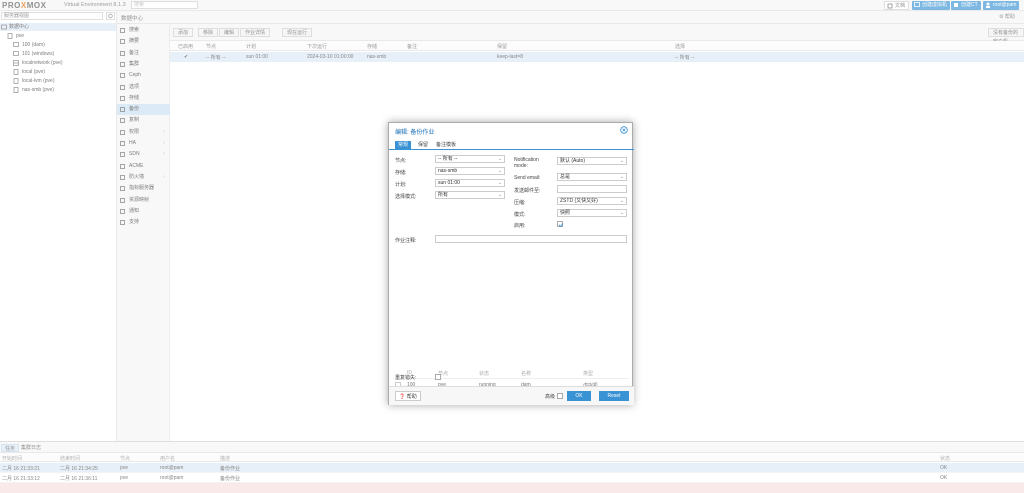 This screenshot has height=493, width=1024. What do you see at coordinates (511, 395) in the screenshot?
I see `dialog-footer: ❓ 帮助 高级 OK Reset` at bounding box center [511, 395].